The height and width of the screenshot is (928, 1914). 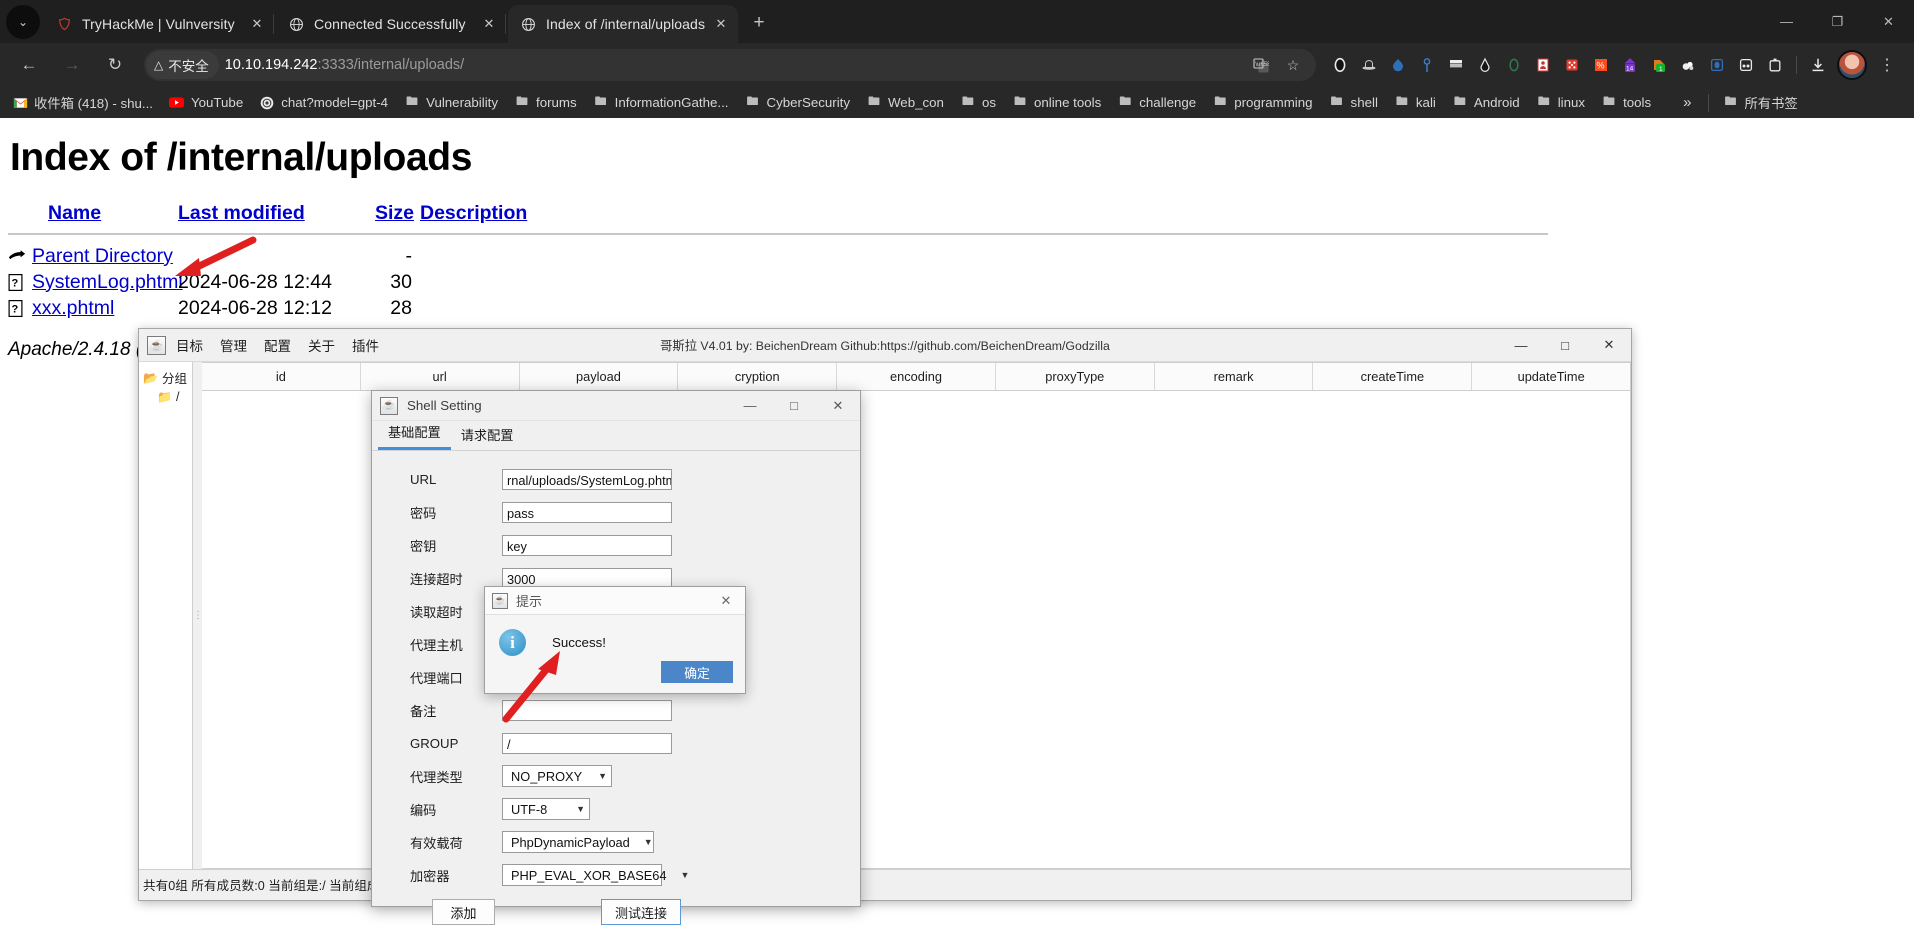 I want to click on tab-connected-successfully: Connected Successfully ✕, so click(x=391, y=24).